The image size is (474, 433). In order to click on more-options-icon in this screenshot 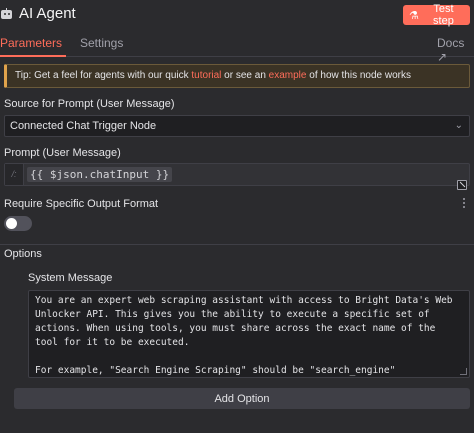, I will do `click(464, 204)`.